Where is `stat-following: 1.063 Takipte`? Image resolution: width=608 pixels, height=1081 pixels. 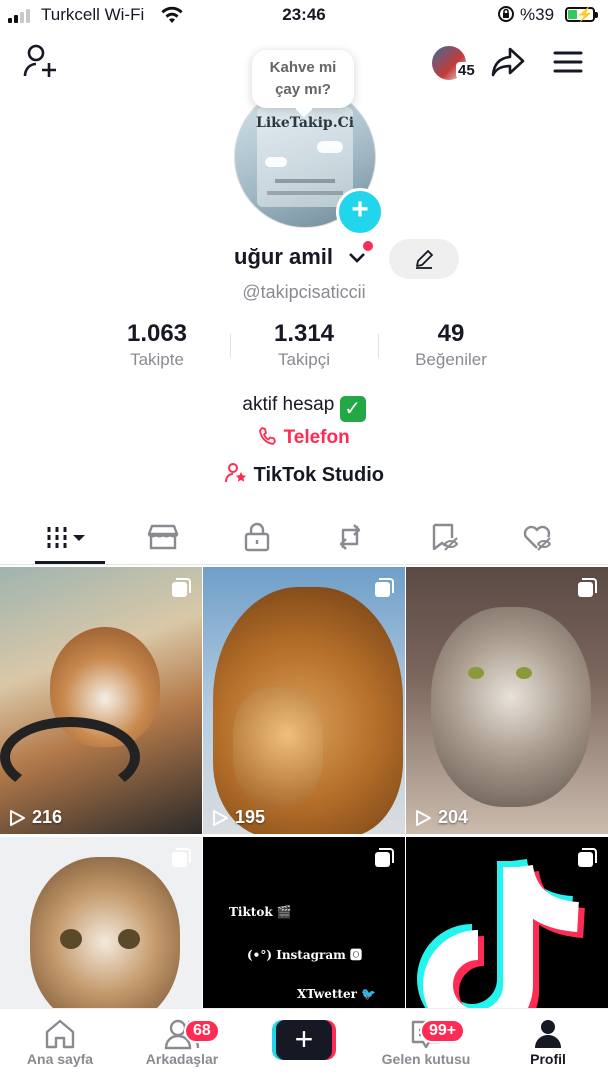 stat-following: 1.063 Takipte is located at coordinates (157, 345).